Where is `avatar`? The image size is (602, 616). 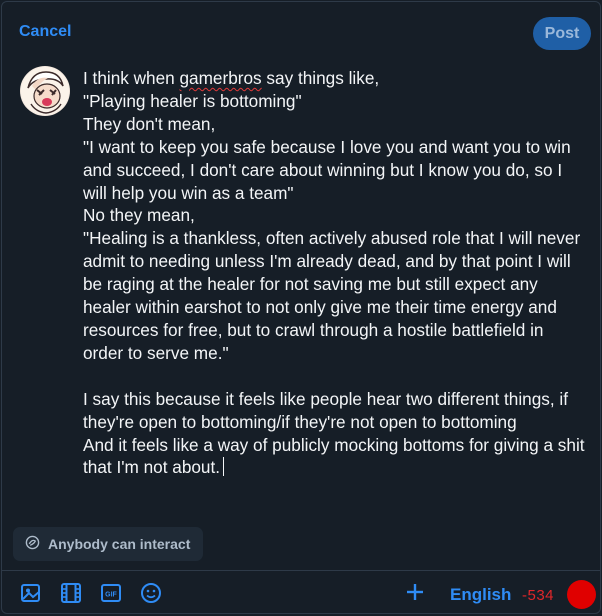
avatar is located at coordinates (45, 91).